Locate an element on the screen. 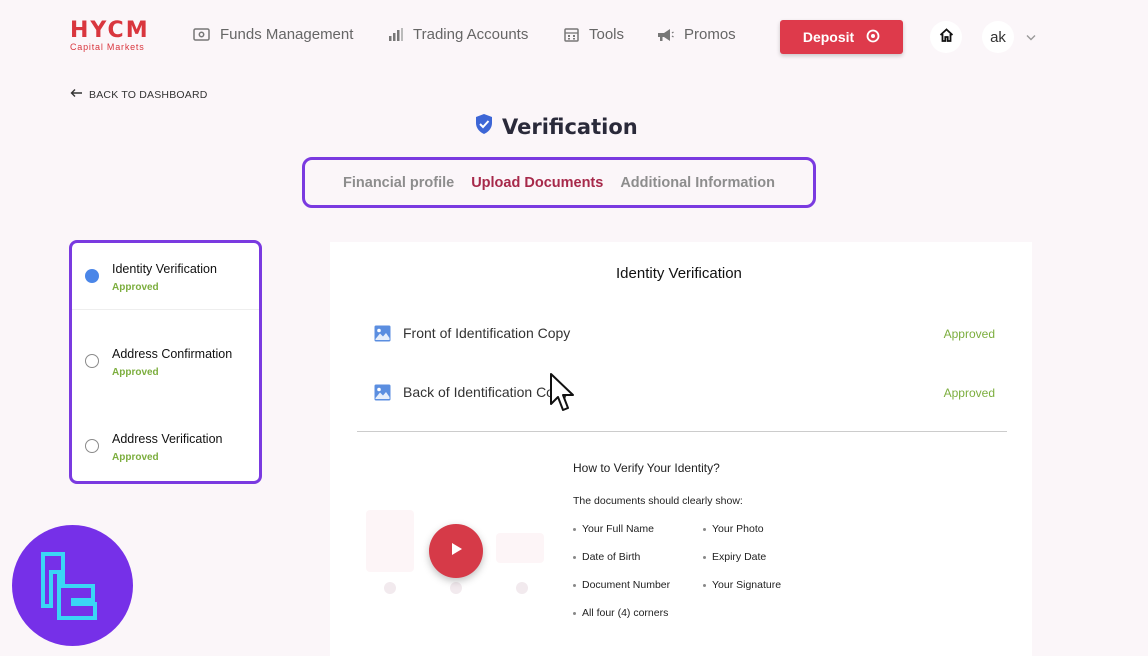  nav-label: Tools is located at coordinates (607, 34).